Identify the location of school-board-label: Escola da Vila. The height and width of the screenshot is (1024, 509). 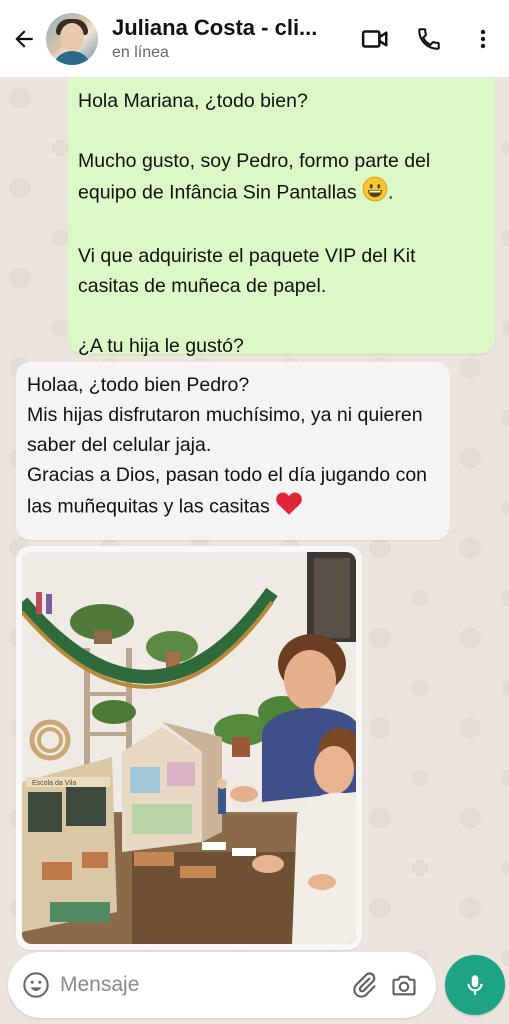
(54, 783).